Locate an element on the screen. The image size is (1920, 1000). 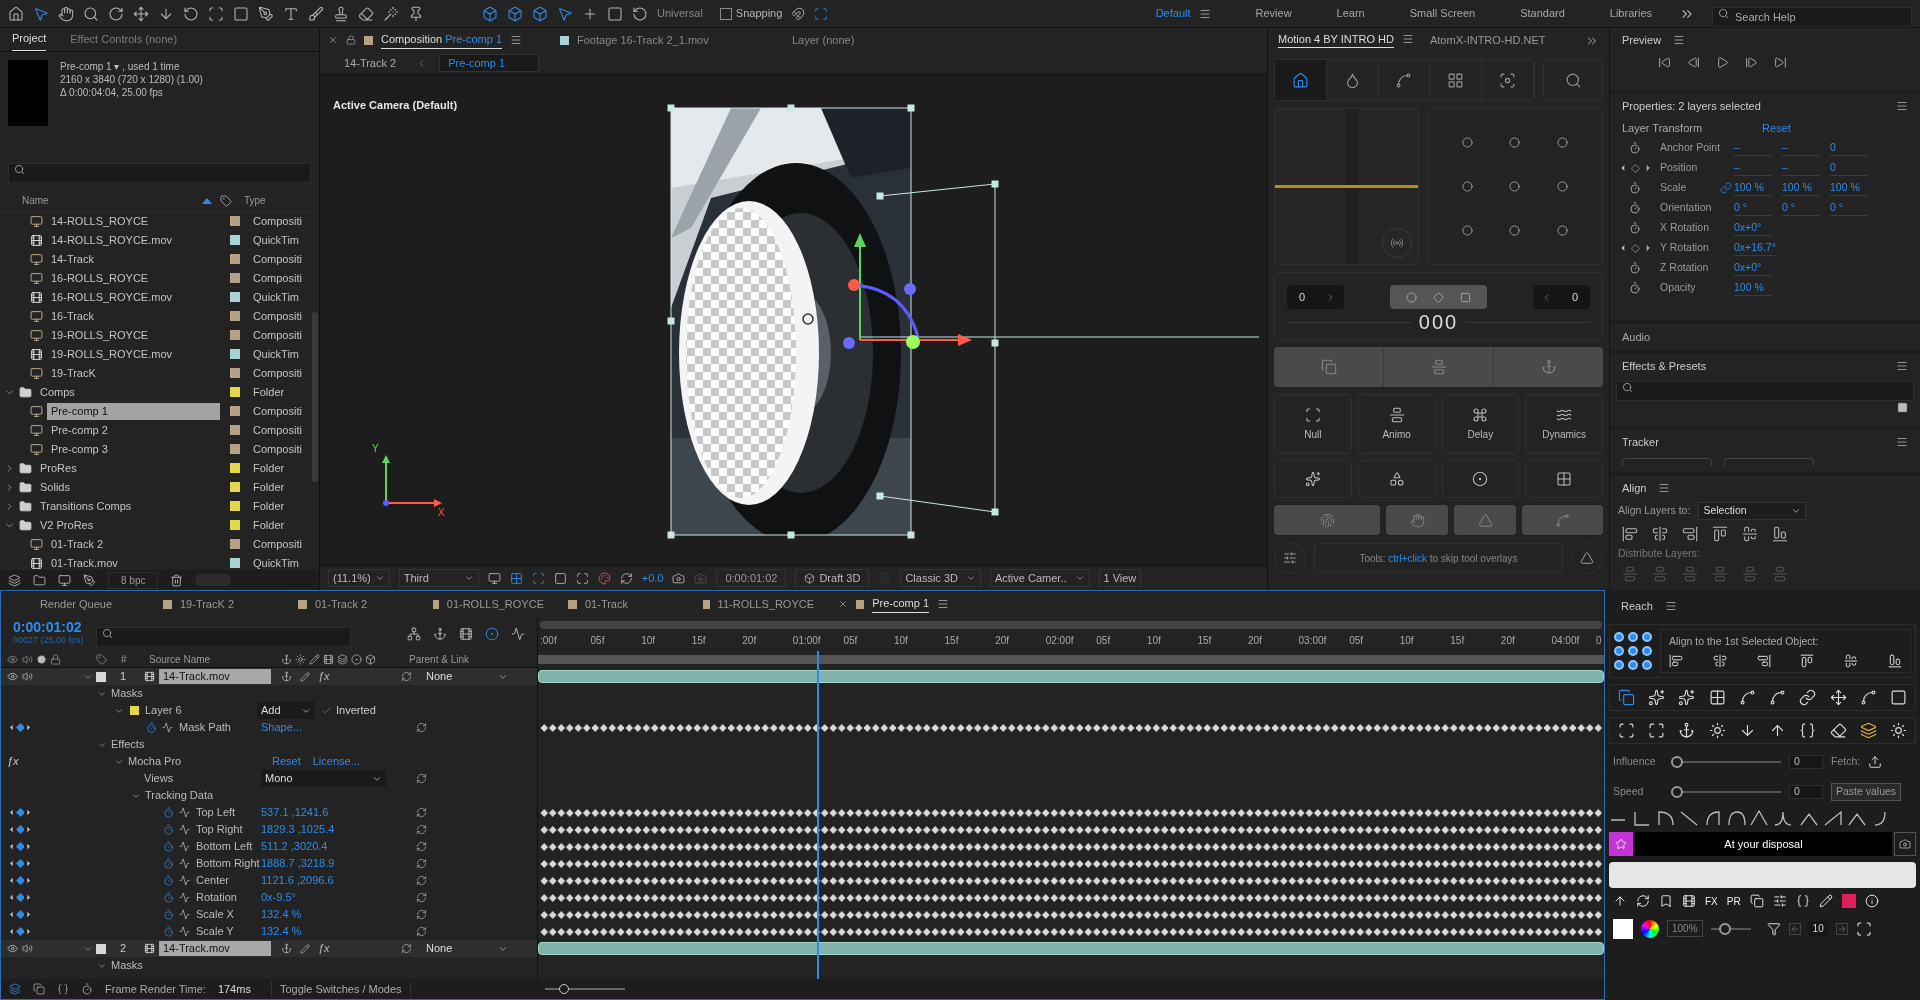
paste-values-button: Paste values is located at coordinates (1866, 791).